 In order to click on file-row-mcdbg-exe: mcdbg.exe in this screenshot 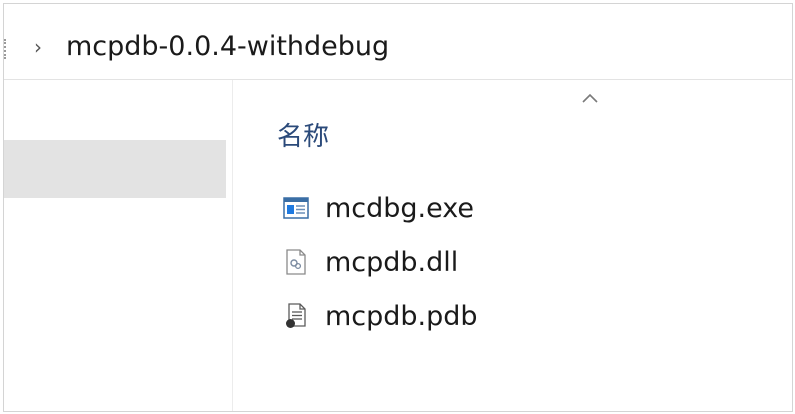, I will do `click(378, 208)`.